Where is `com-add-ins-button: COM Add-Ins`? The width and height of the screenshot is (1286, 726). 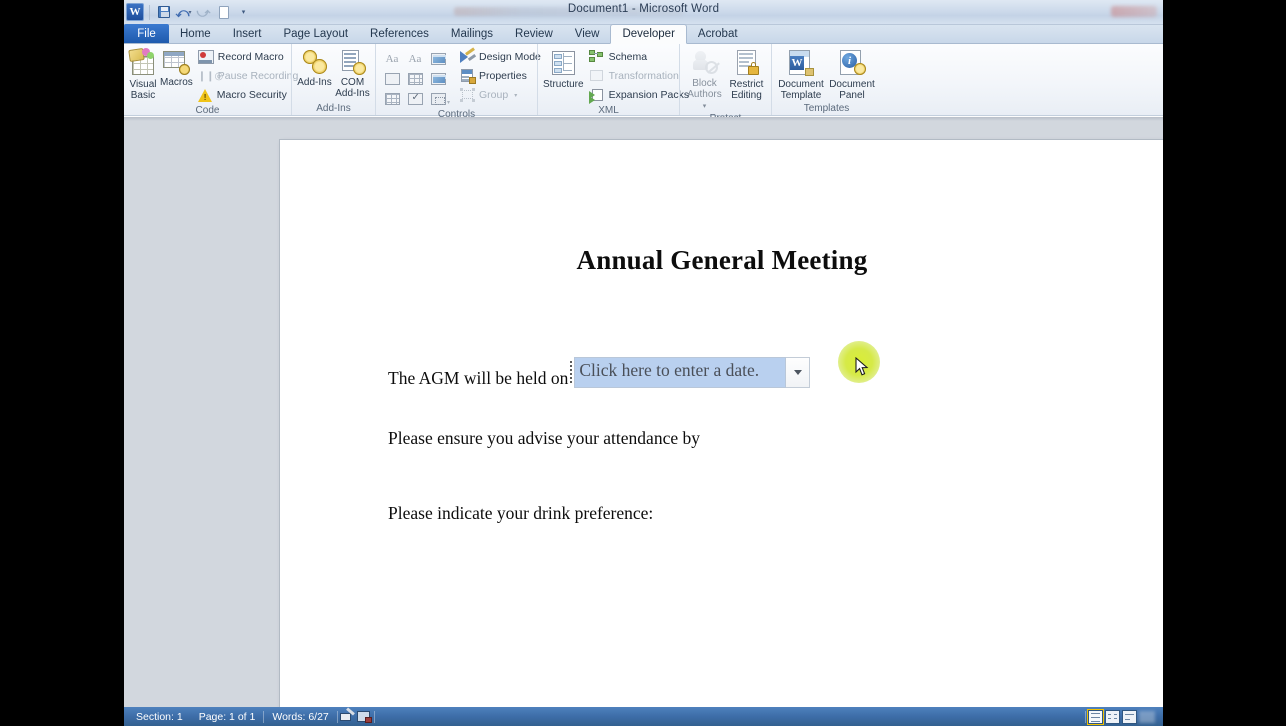 com-add-ins-button: COM Add-Ins is located at coordinates (352, 73).